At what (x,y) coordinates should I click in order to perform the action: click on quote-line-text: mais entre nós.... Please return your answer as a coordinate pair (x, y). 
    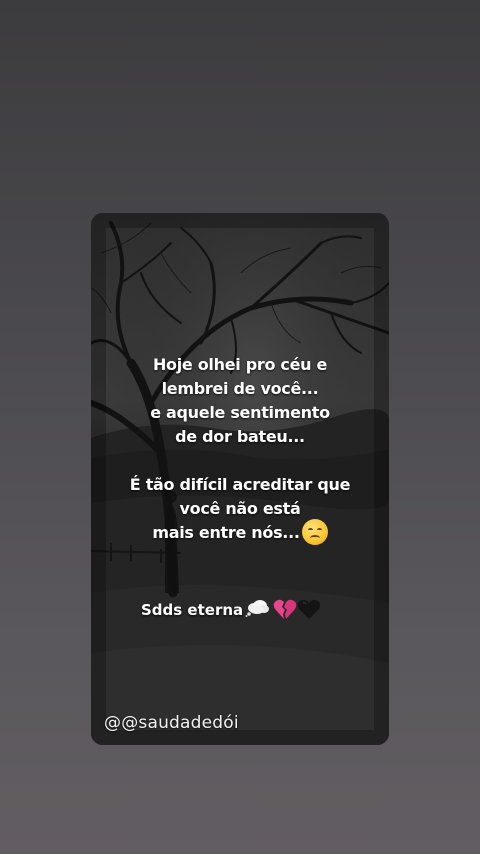
    Looking at the image, I should click on (226, 532).